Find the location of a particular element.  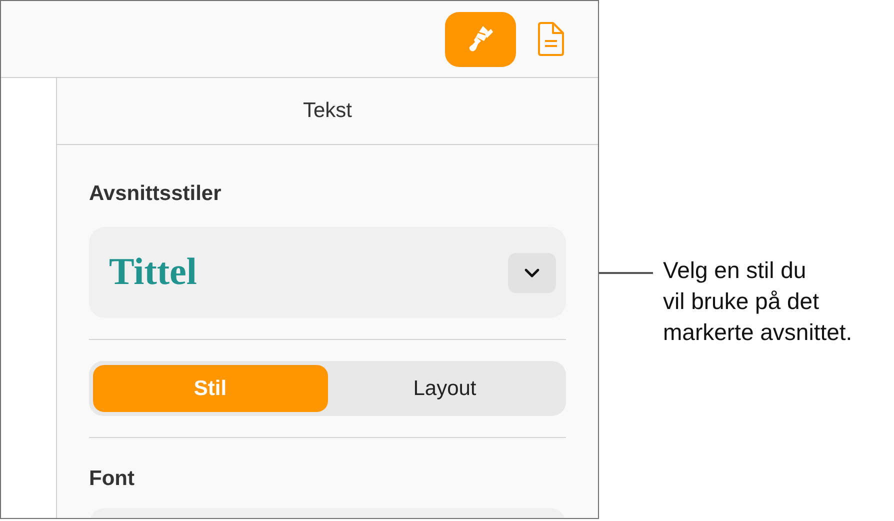

document-icon is located at coordinates (551, 39).